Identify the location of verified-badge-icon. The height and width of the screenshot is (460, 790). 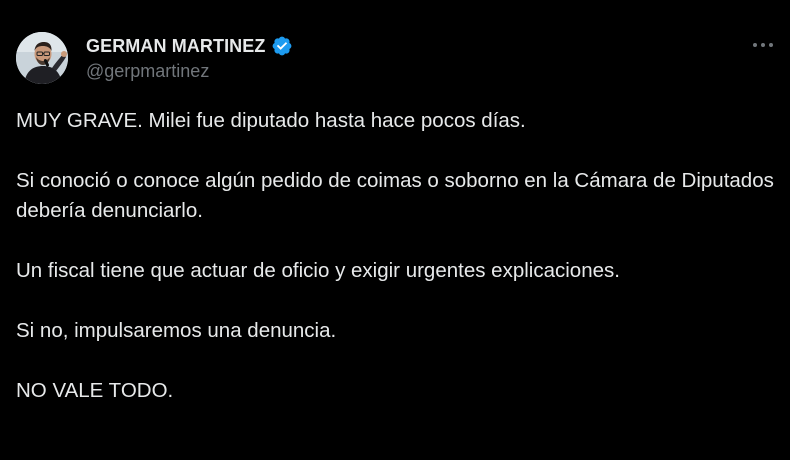
(282, 46).